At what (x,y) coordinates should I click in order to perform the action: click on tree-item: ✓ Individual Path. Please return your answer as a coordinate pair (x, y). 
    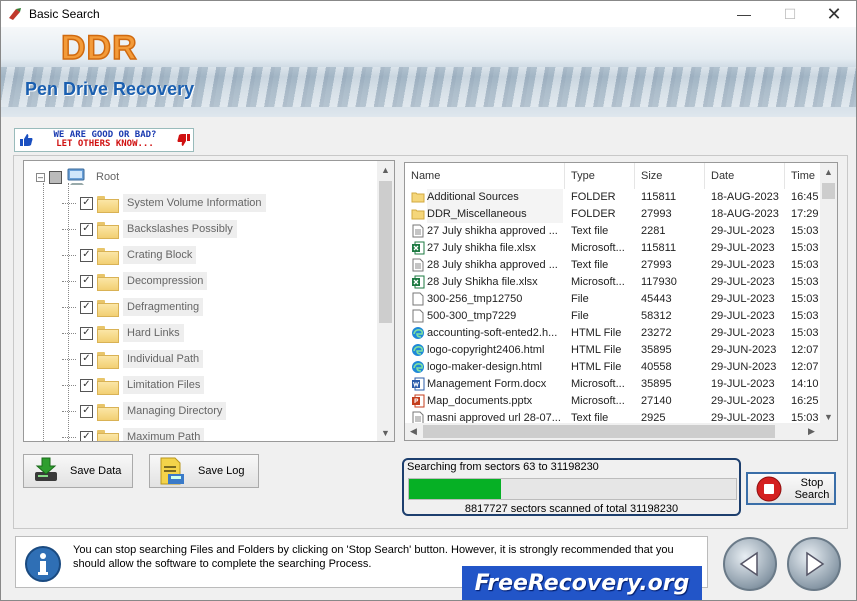
    Looking at the image, I should click on (133, 359).